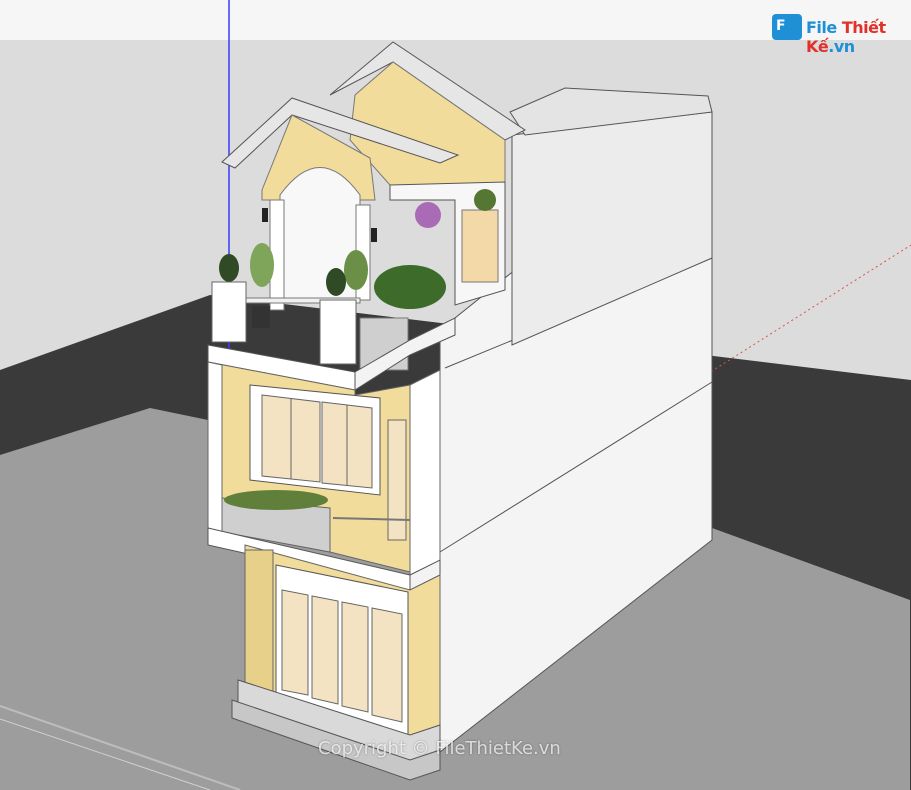  What do you see at coordinates (439, 748) in the screenshot?
I see `copyright-watermark: Copyright © FileThietKe.vn` at bounding box center [439, 748].